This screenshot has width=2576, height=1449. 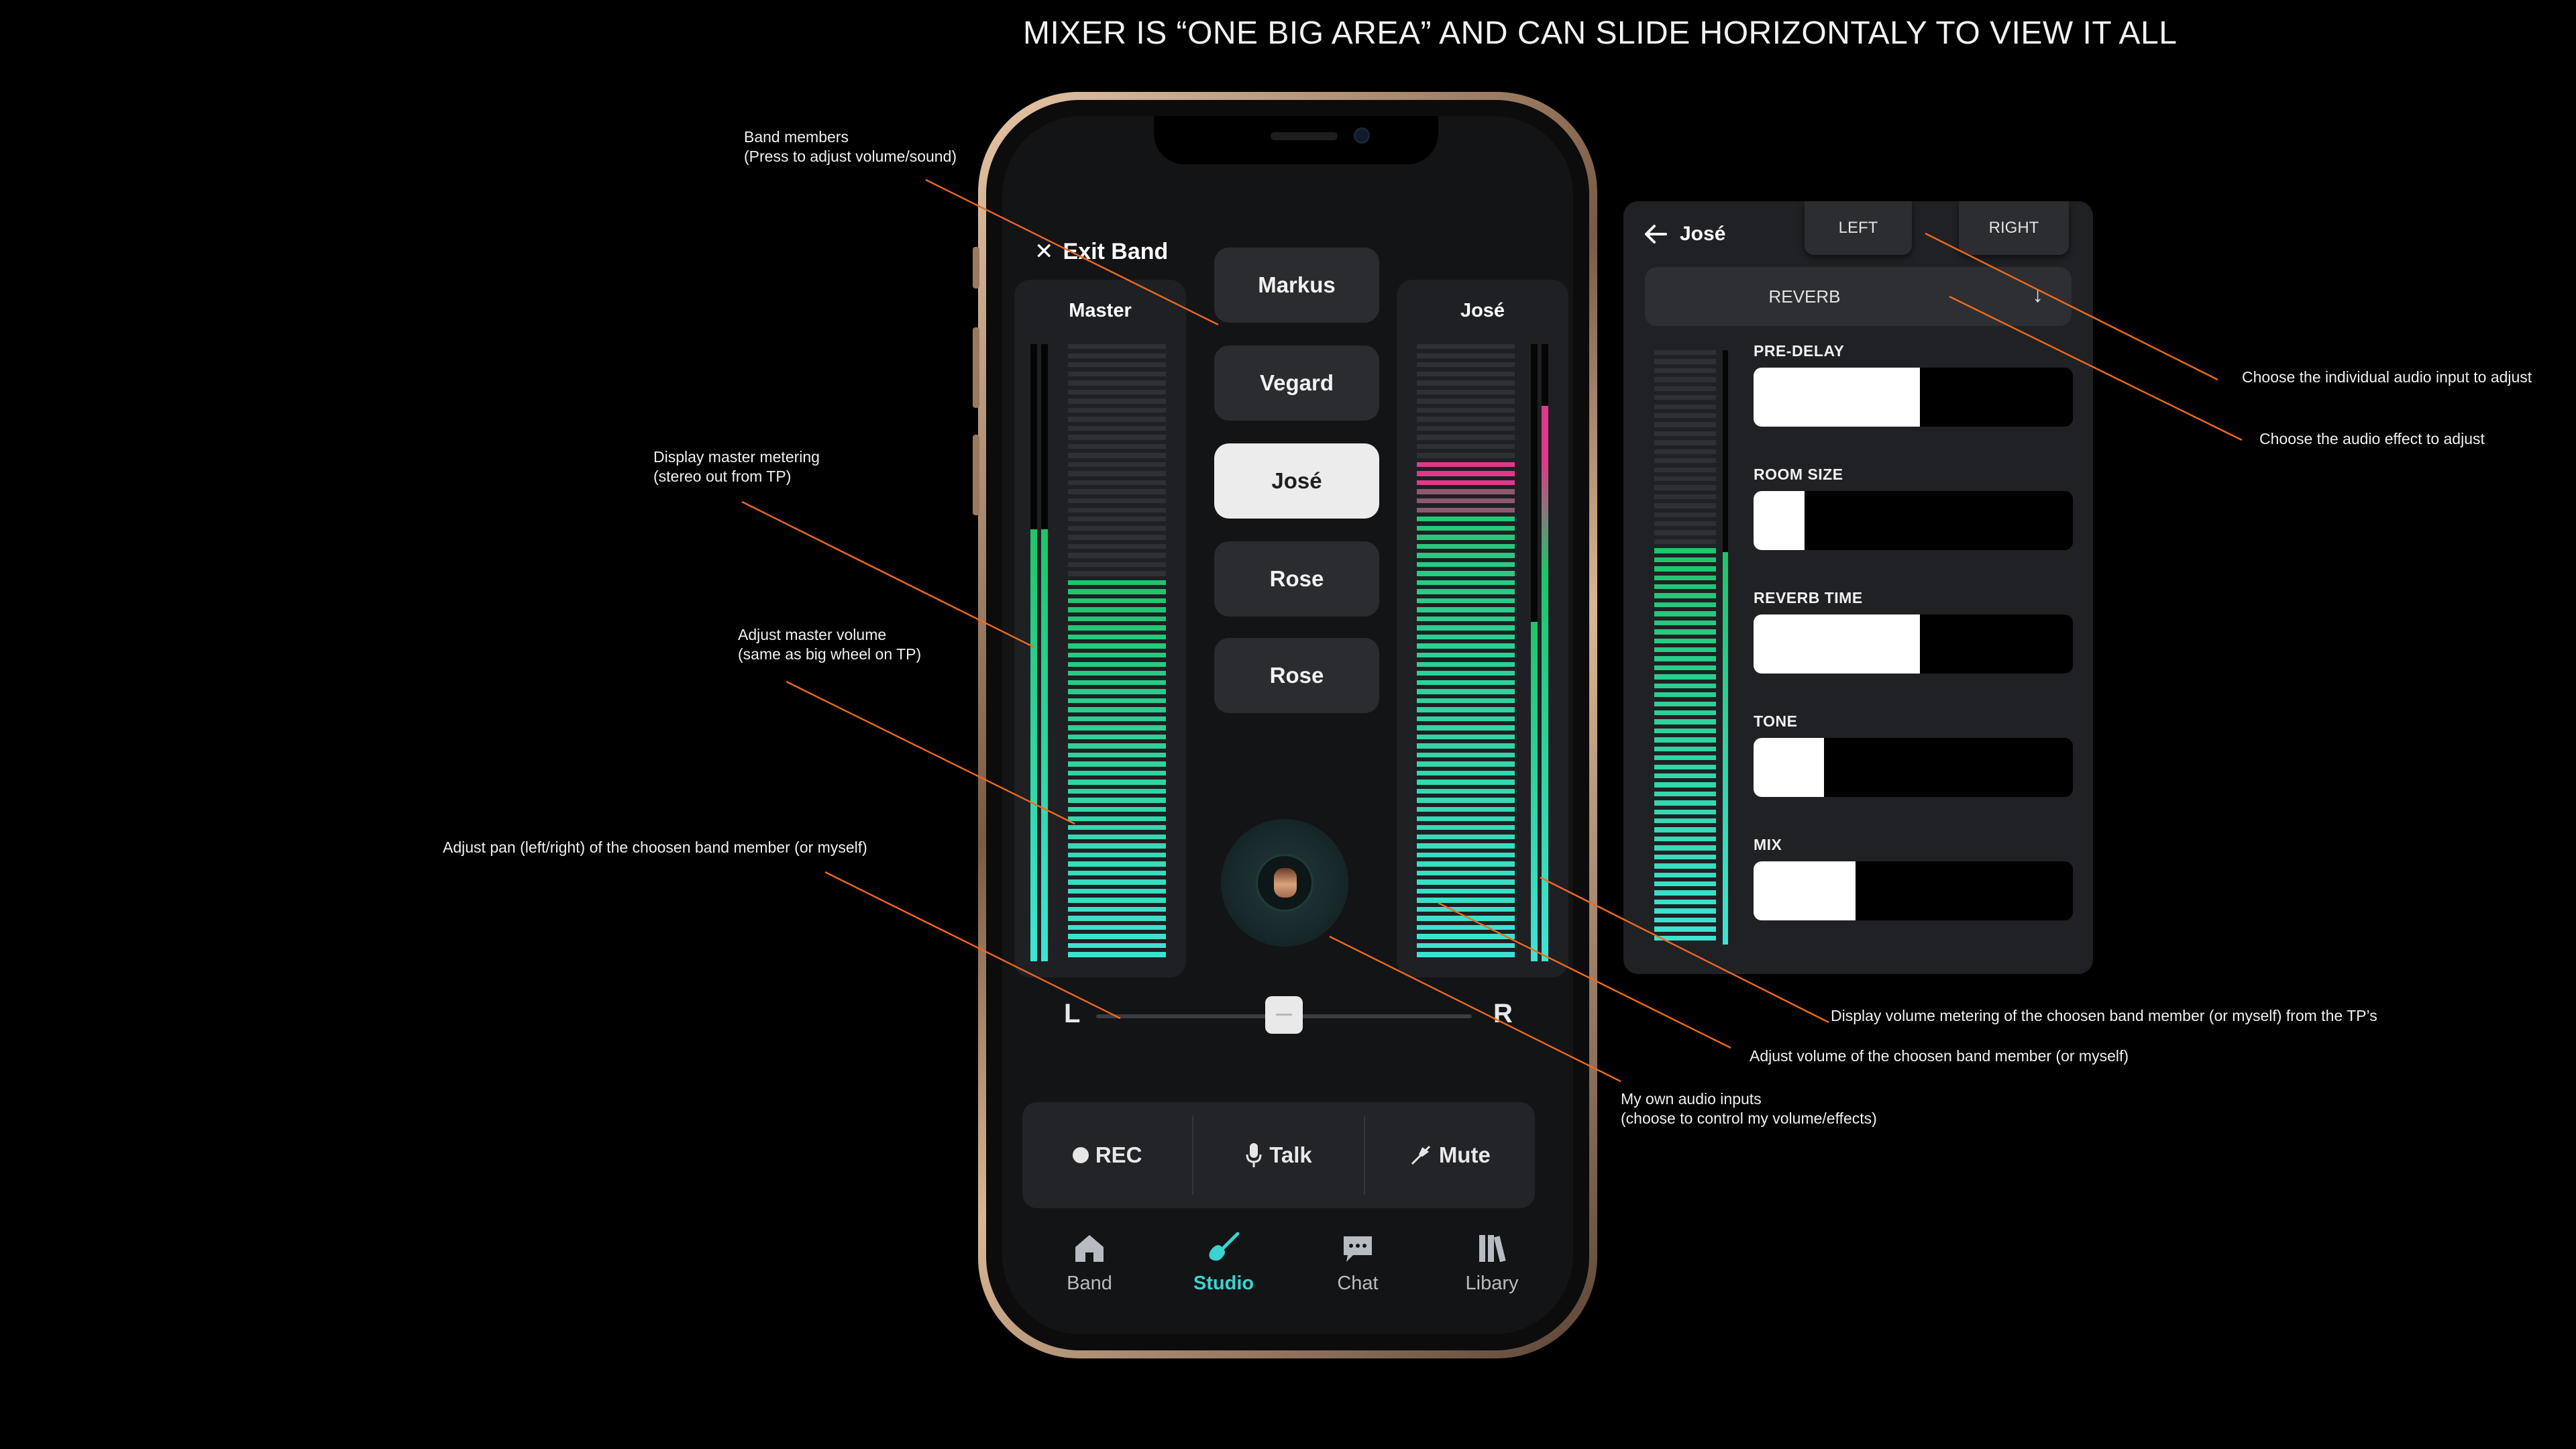 What do you see at coordinates (1296, 285) in the screenshot?
I see `member-button-0: Markus` at bounding box center [1296, 285].